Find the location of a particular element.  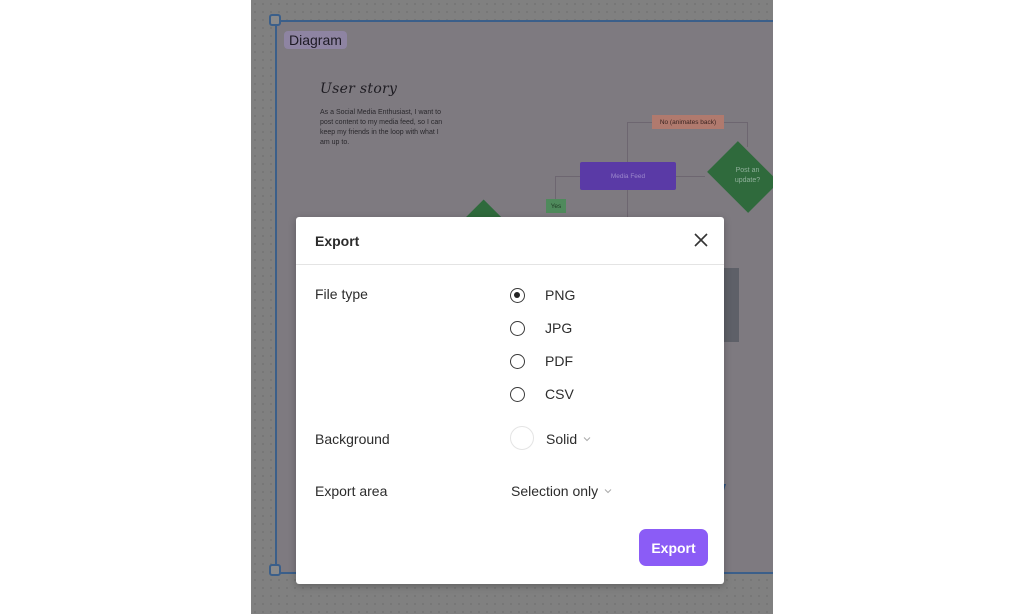

dialog-title: Export is located at coordinates (337, 241).